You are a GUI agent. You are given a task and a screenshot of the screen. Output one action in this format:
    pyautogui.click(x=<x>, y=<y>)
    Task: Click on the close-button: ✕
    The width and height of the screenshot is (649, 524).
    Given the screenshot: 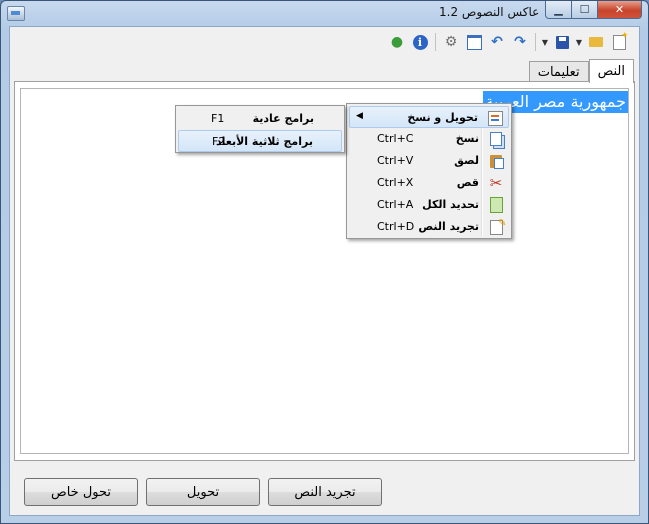 What is the action you would take?
    pyautogui.click(x=620, y=10)
    